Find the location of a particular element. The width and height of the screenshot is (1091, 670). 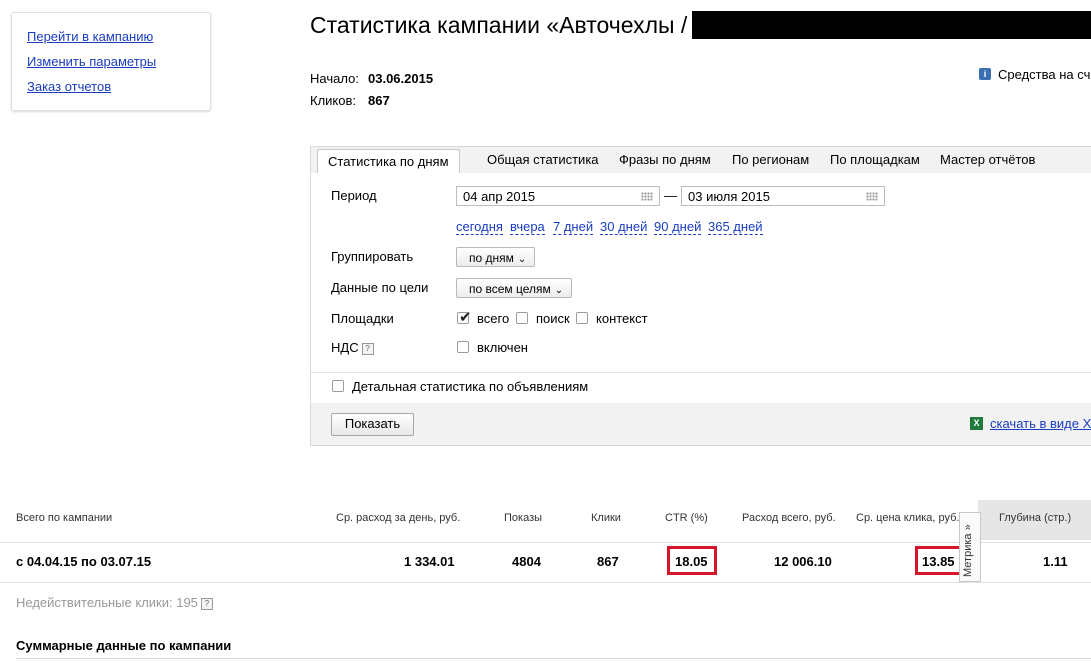

vat-label: НДС? is located at coordinates (352, 347).